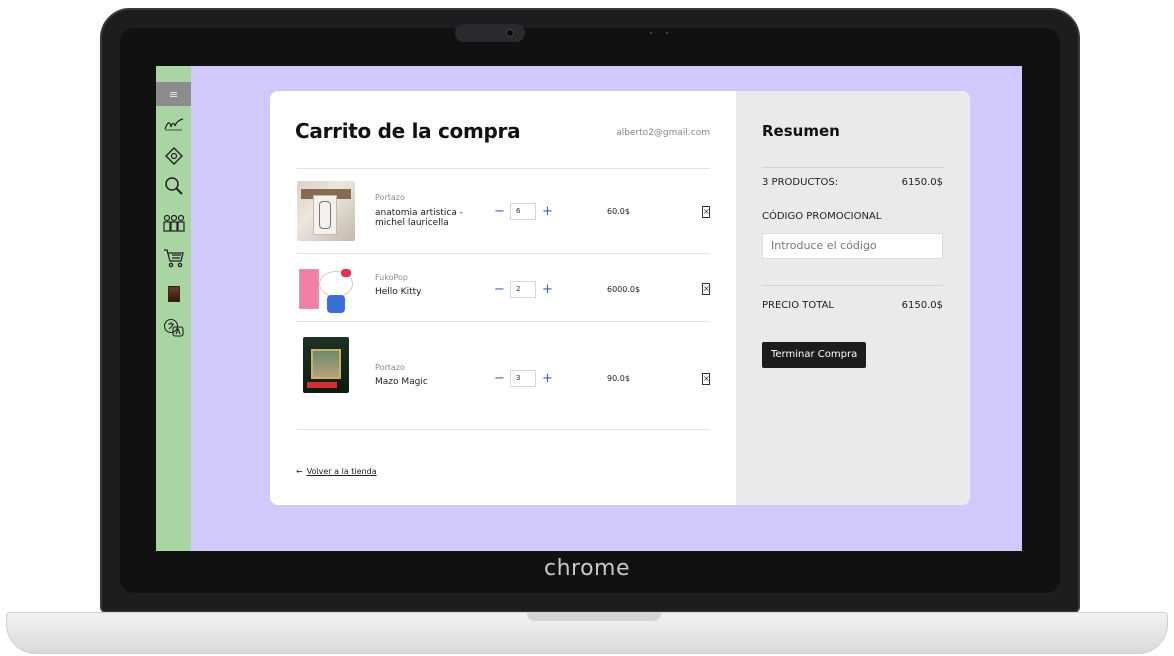 This screenshot has width=1174, height=656. Describe the element at coordinates (173, 294) in the screenshot. I see `book-icon` at that location.